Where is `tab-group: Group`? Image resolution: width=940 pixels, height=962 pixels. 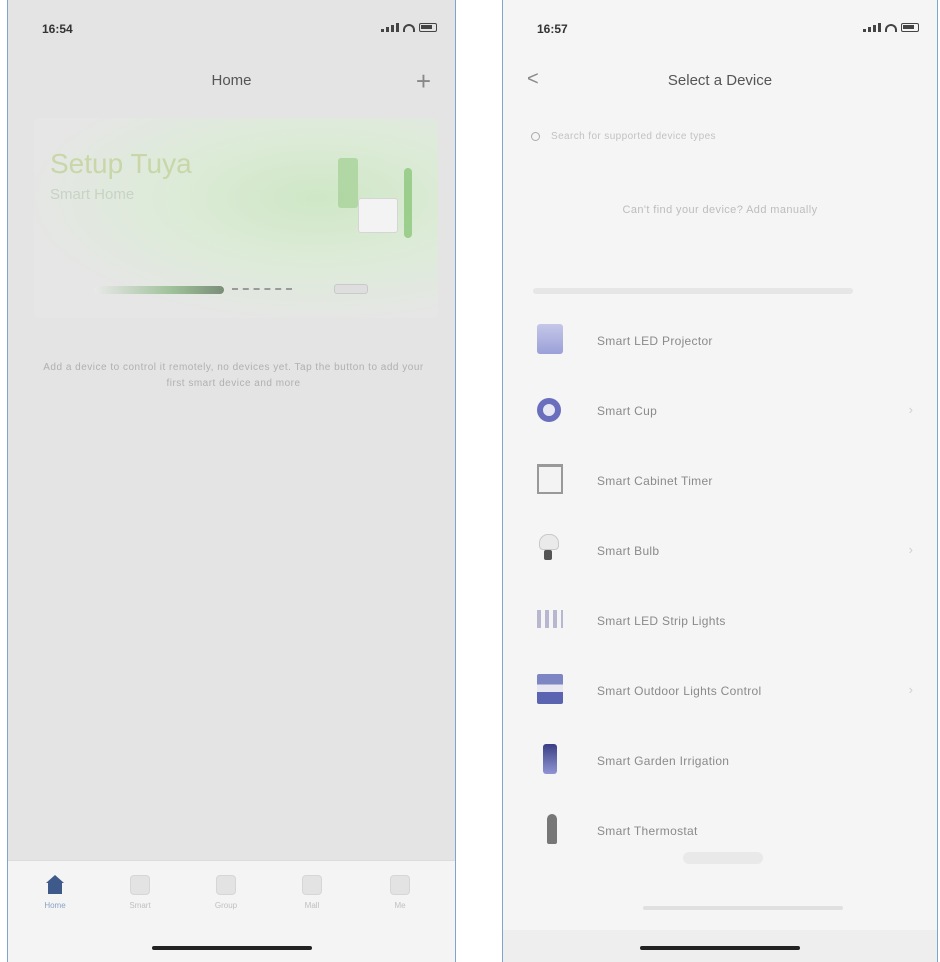 tab-group: Group is located at coordinates (226, 892).